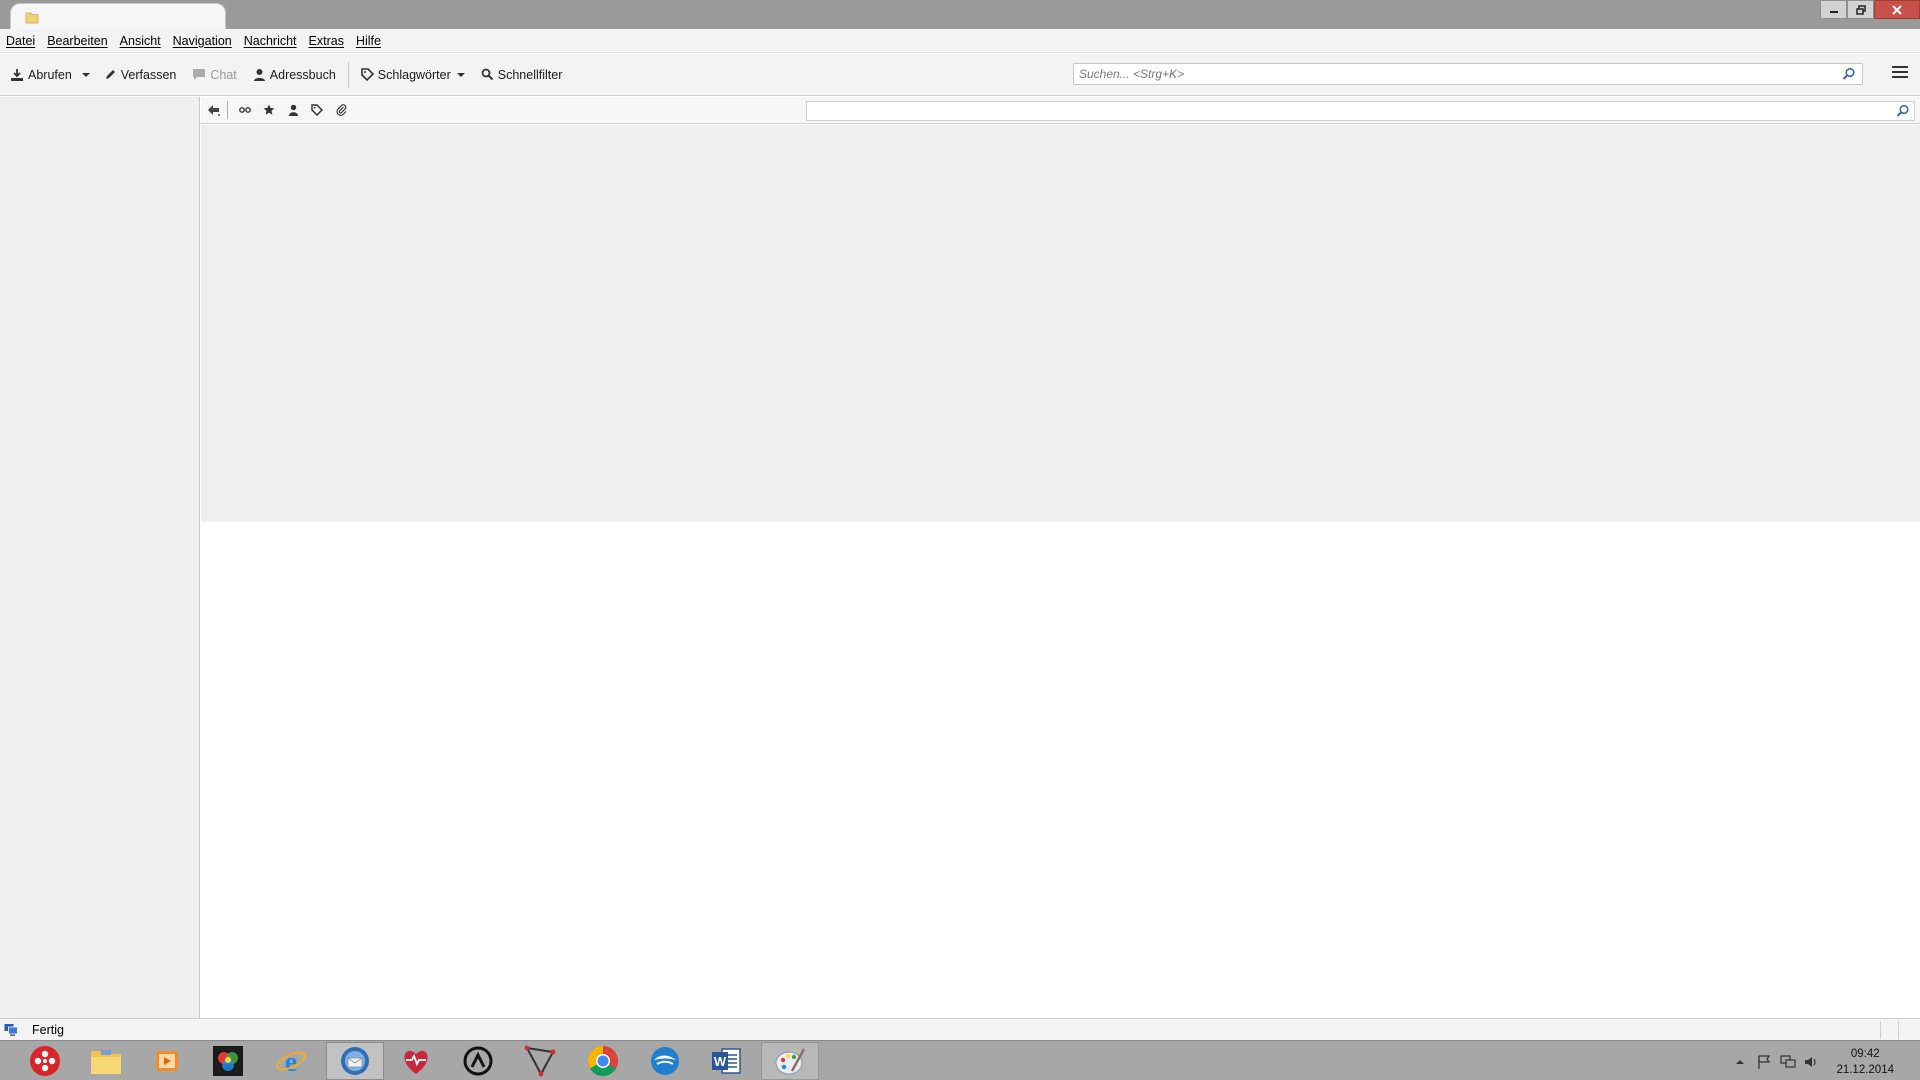  Describe the element at coordinates (1788, 1062) in the screenshot. I see `network-icon` at that location.